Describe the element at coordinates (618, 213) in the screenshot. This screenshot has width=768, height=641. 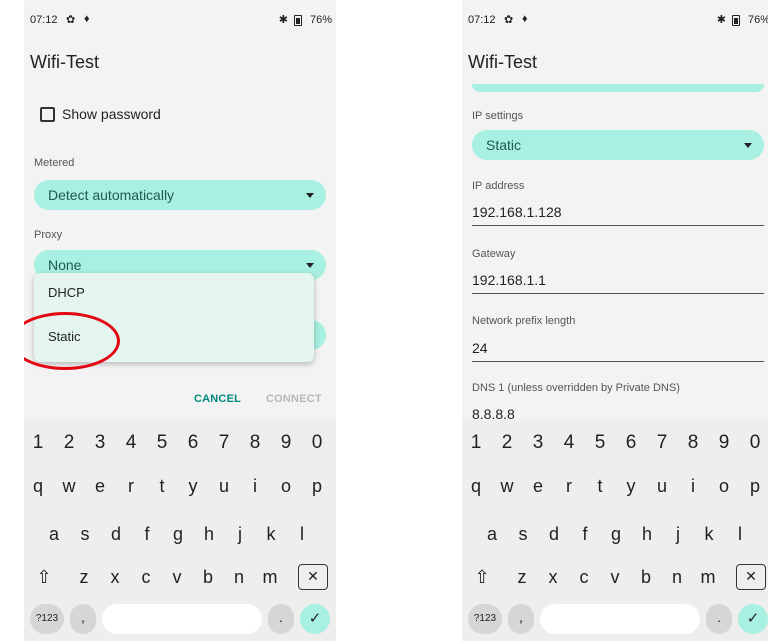
I see `ip-address-field: 192.168.1.128` at that location.